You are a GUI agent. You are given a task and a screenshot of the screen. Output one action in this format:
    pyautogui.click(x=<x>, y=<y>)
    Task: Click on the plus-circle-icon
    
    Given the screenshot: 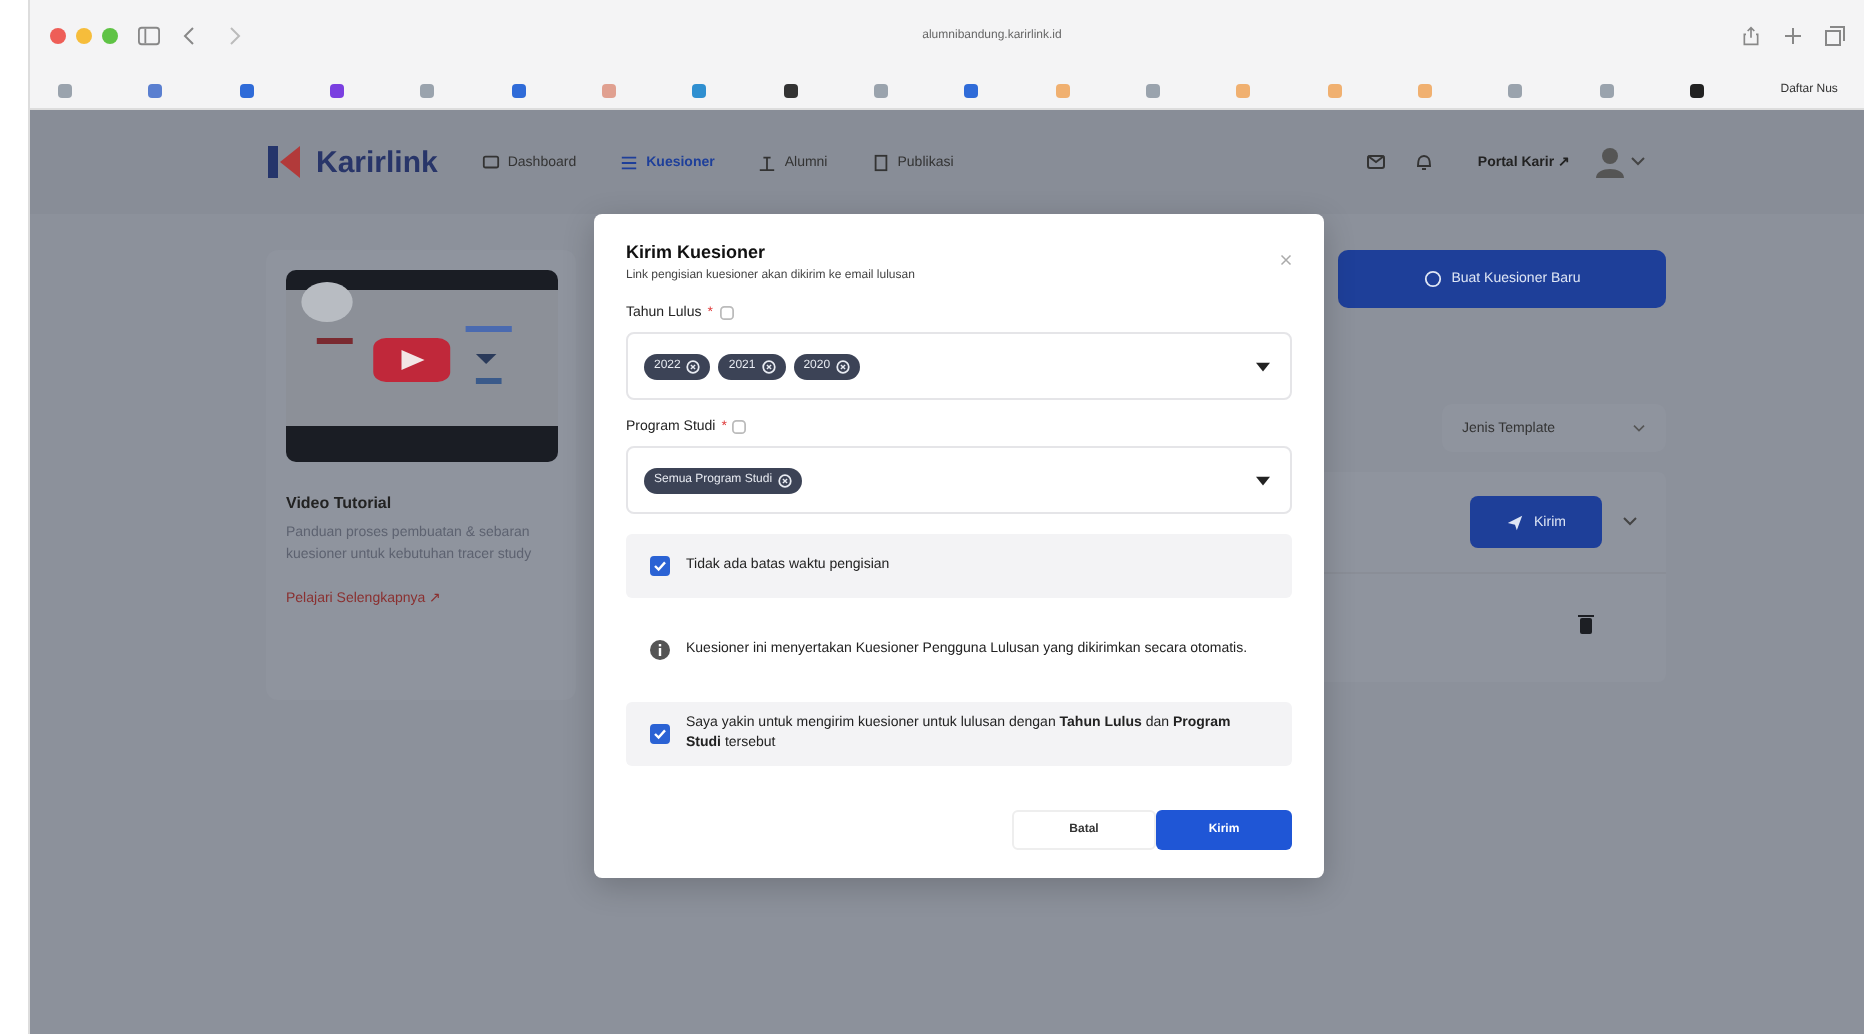 What is the action you would take?
    pyautogui.click(x=1432, y=279)
    